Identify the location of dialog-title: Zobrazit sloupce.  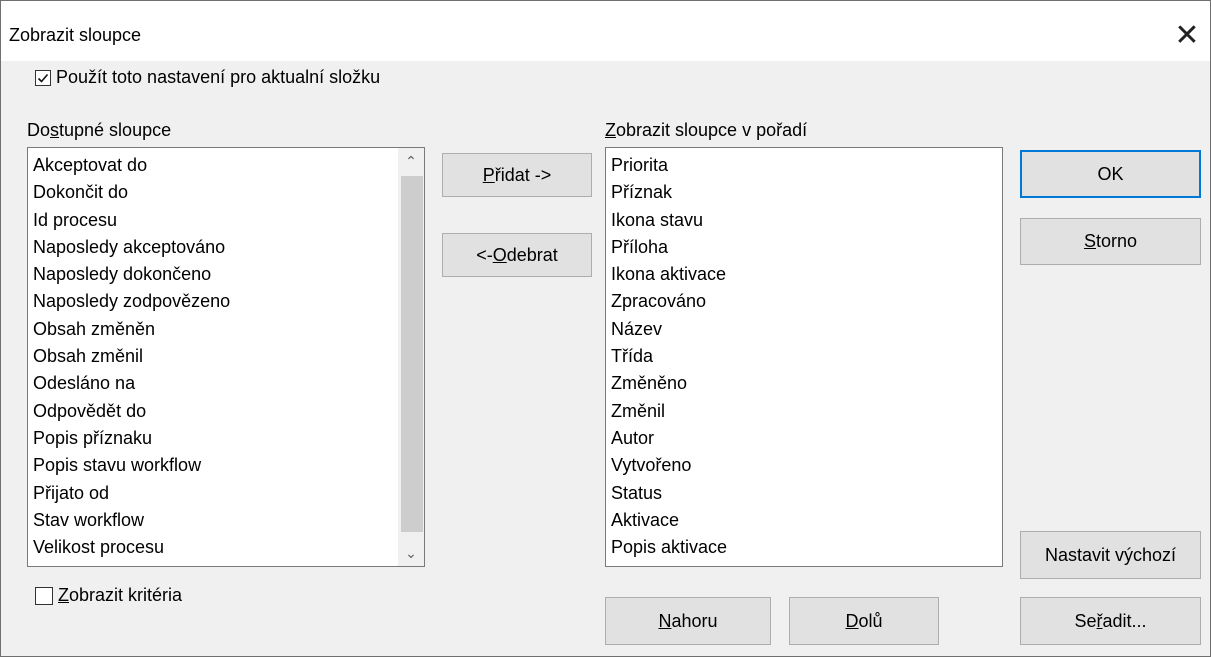
(75, 35).